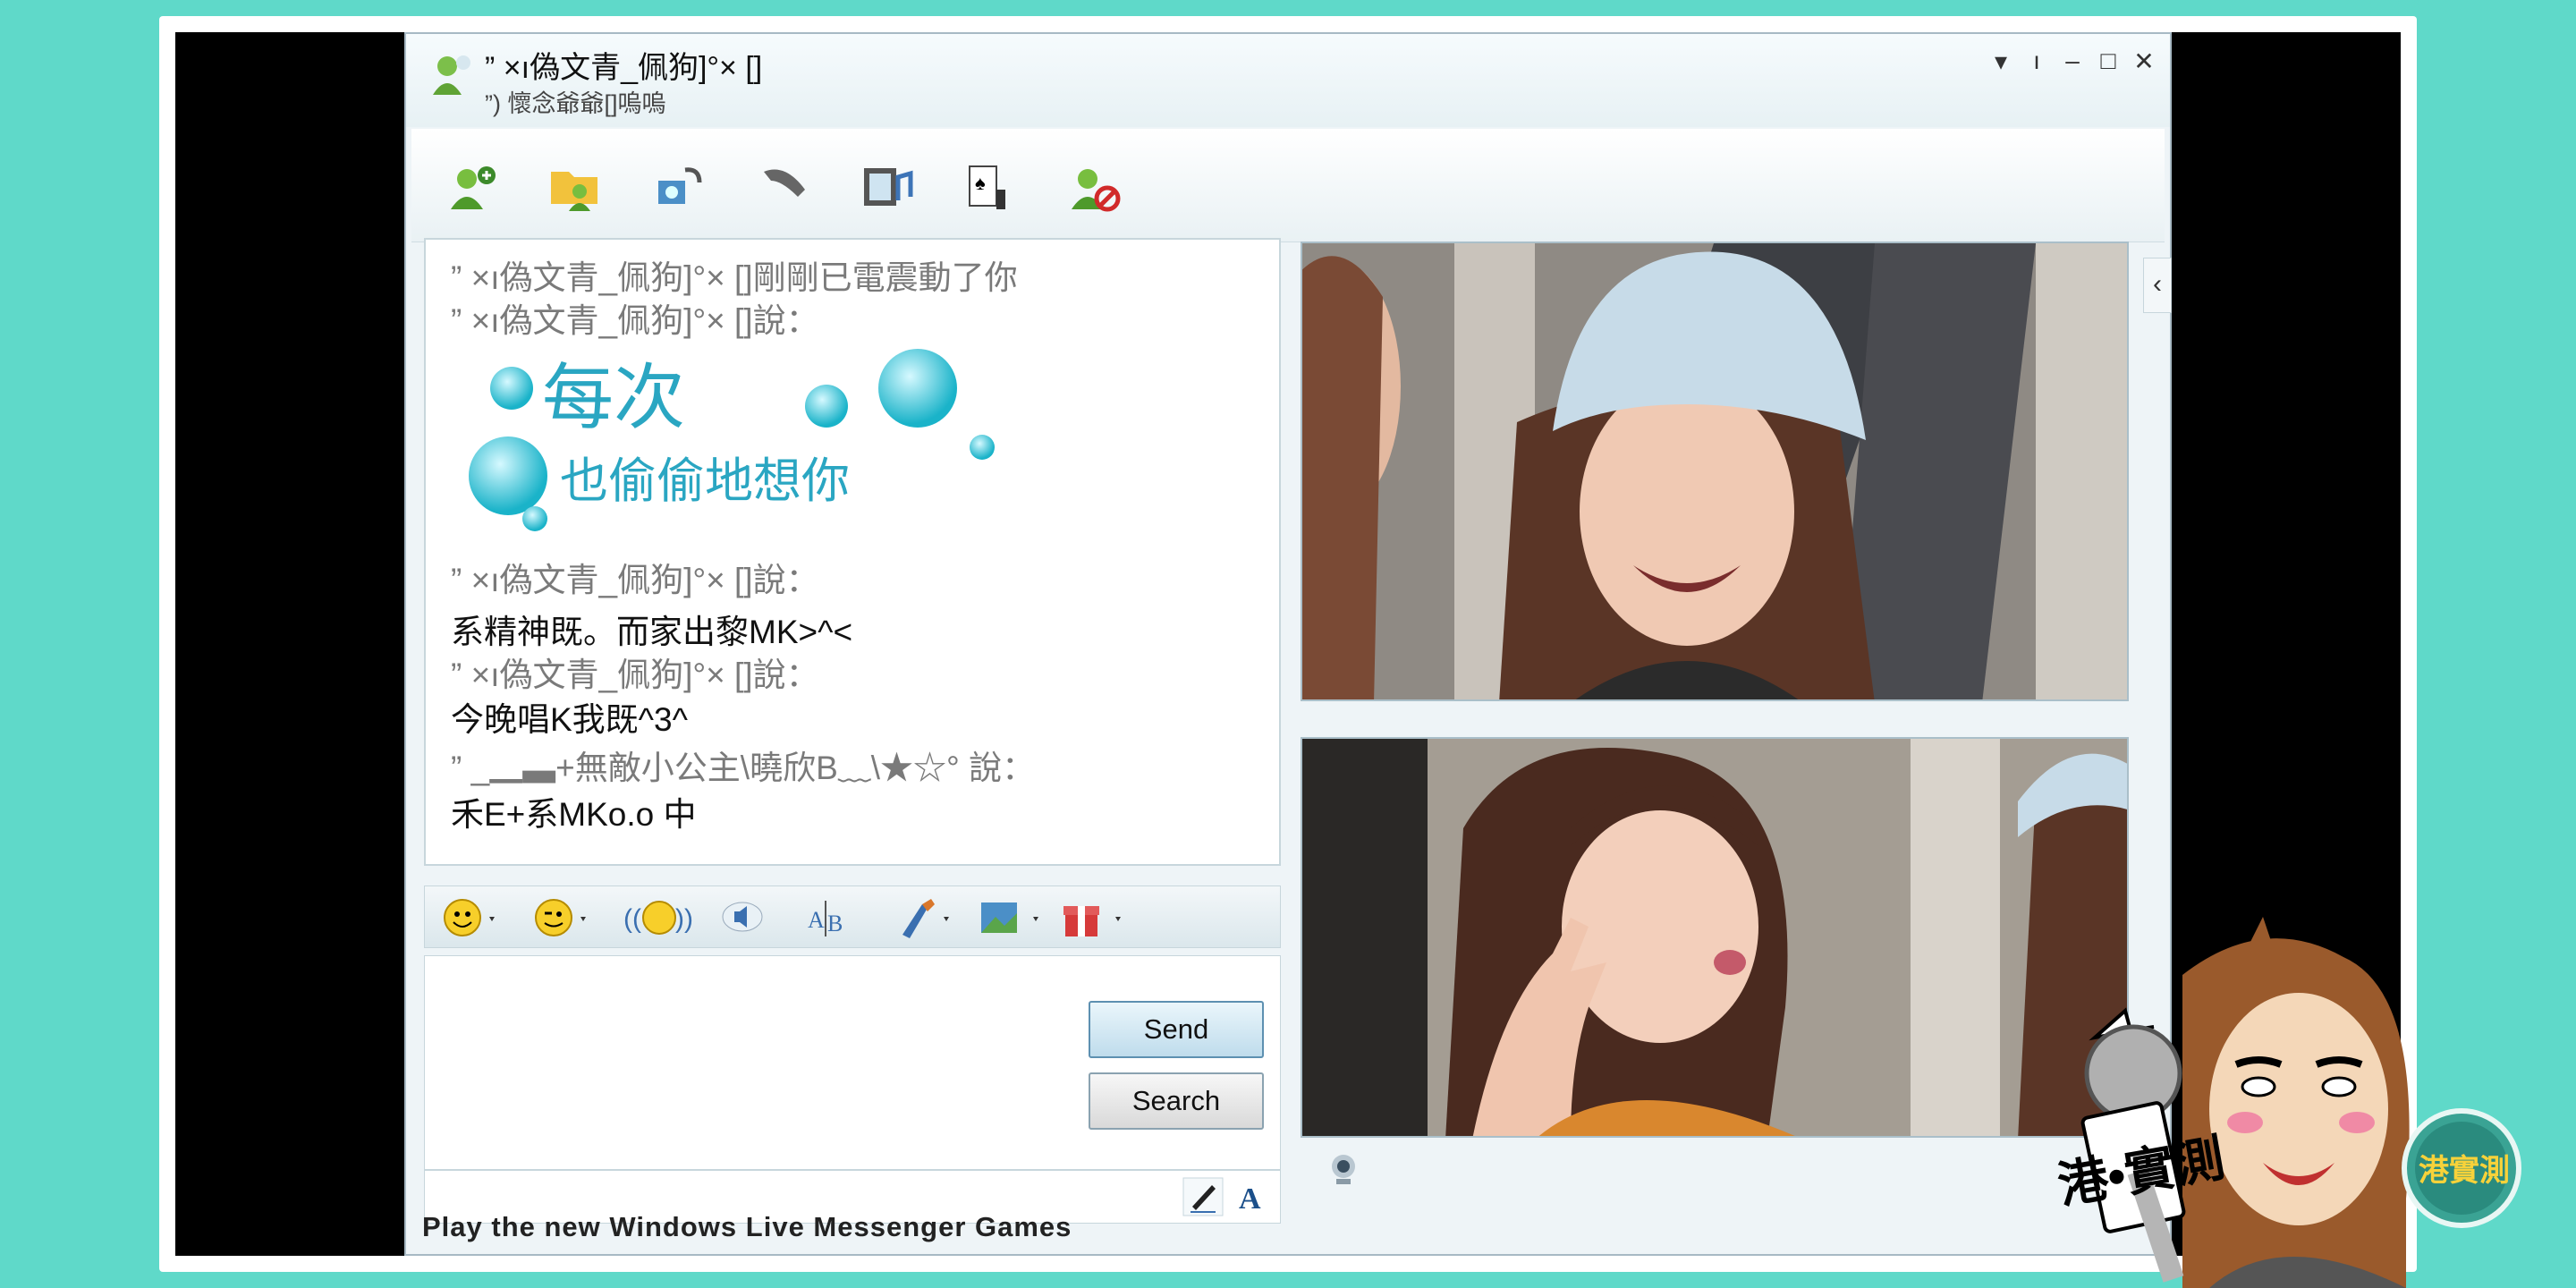 This screenshot has width=2576, height=1288. Describe the element at coordinates (472, 917) in the screenshot. I see `emoticon-icon` at that location.